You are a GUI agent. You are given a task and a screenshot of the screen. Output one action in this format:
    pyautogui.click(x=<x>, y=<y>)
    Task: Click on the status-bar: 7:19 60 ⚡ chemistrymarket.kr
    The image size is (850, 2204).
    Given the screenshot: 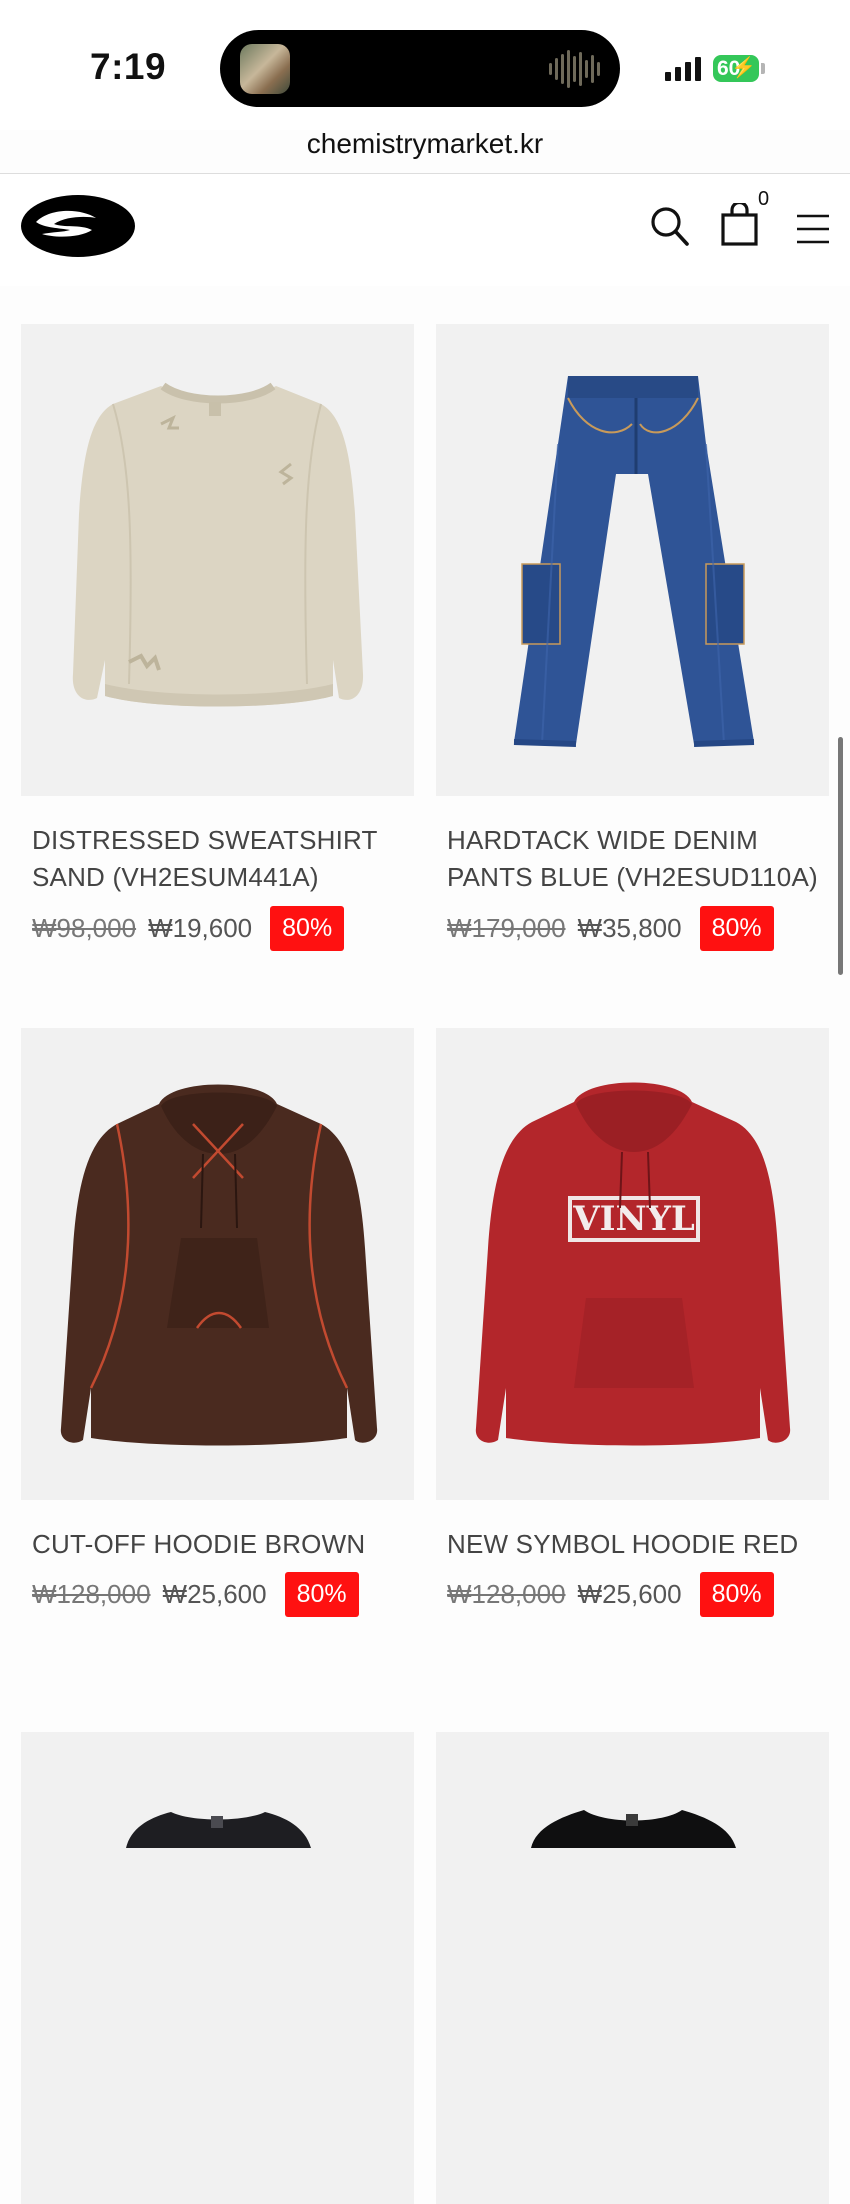 What is the action you would take?
    pyautogui.click(x=425, y=79)
    